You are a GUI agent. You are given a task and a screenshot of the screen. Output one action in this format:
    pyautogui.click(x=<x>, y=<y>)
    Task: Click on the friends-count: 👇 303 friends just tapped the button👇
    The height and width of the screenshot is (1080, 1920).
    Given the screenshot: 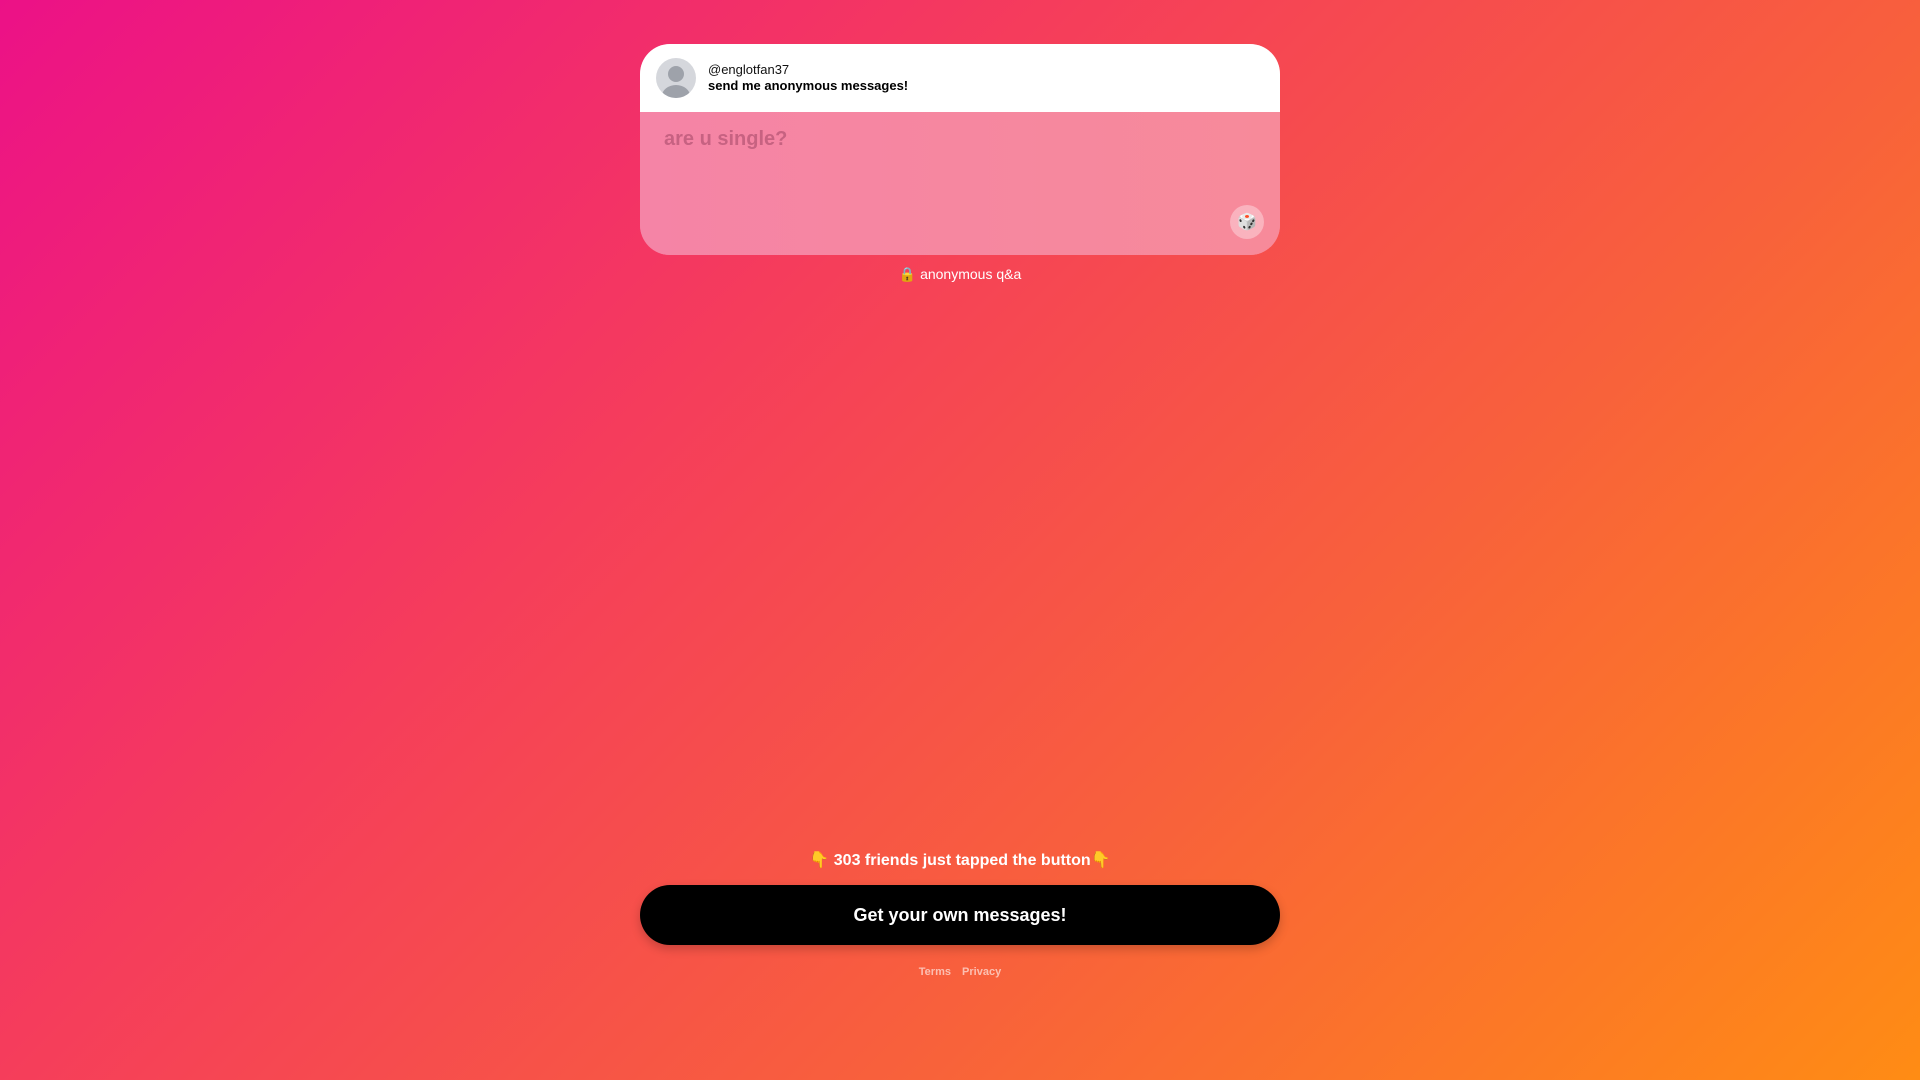 What is the action you would take?
    pyautogui.click(x=960, y=860)
    